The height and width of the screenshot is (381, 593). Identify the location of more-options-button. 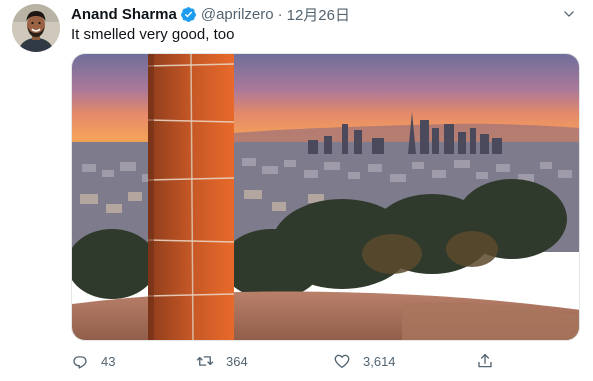
(569, 14).